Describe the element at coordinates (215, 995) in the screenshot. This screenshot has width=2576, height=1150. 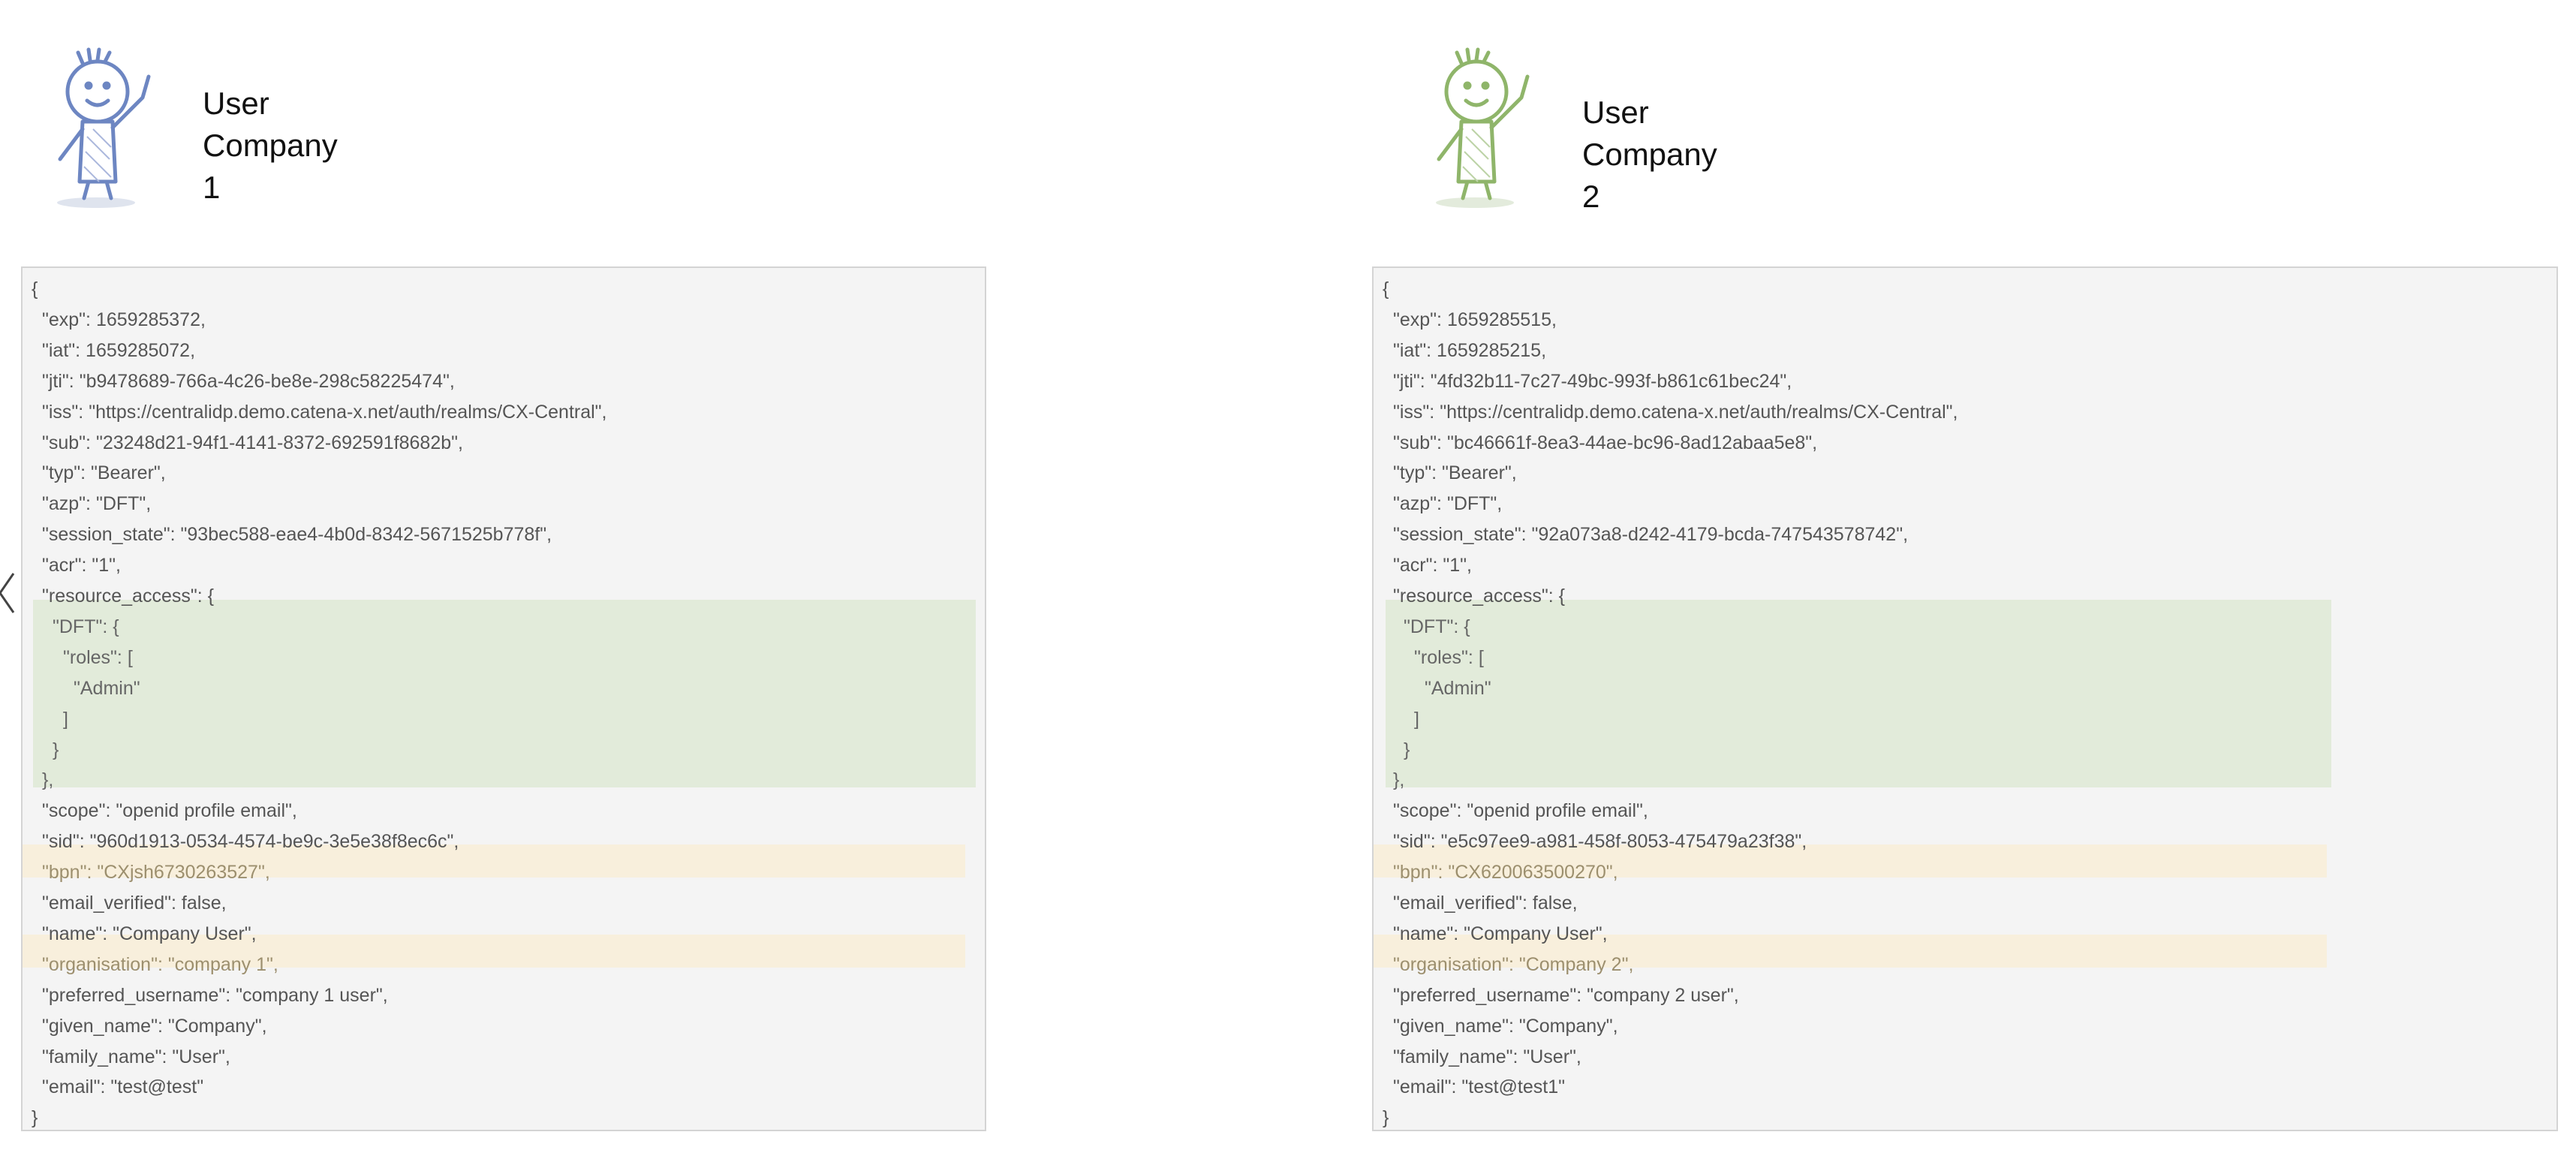
I see `token-line-preferred-username: "preferred_username": "company 1 user",` at that location.